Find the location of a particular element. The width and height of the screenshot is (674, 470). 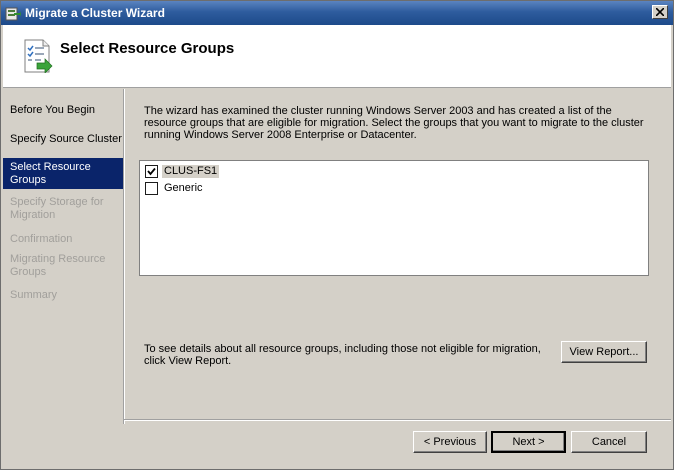

window-title: Migrate a Cluster Wizard is located at coordinates (95, 13).